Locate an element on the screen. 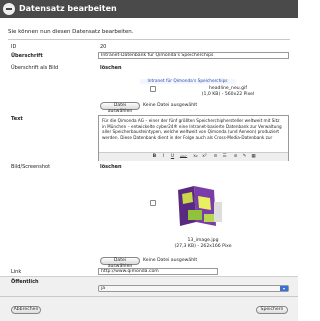 The width and height of the screenshot is (320, 321). id-label: ID is located at coordinates (14, 47).